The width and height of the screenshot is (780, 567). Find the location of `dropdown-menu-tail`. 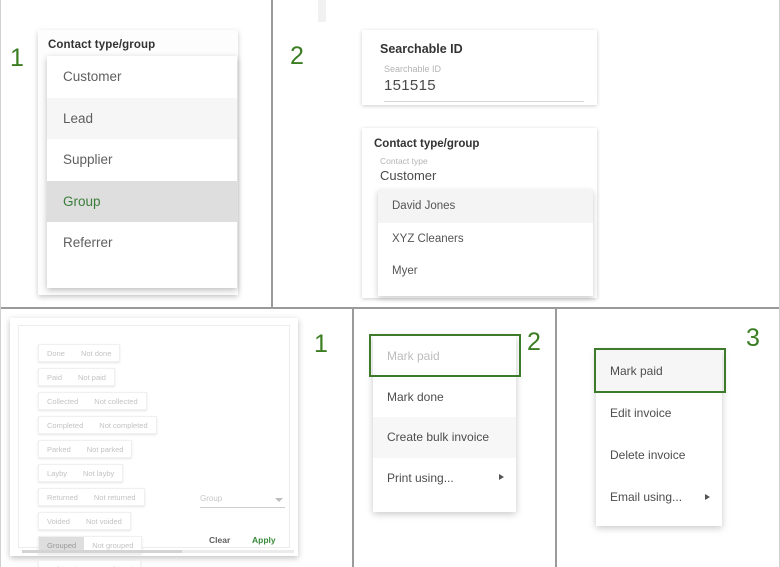

dropdown-menu-tail is located at coordinates (142, 275).